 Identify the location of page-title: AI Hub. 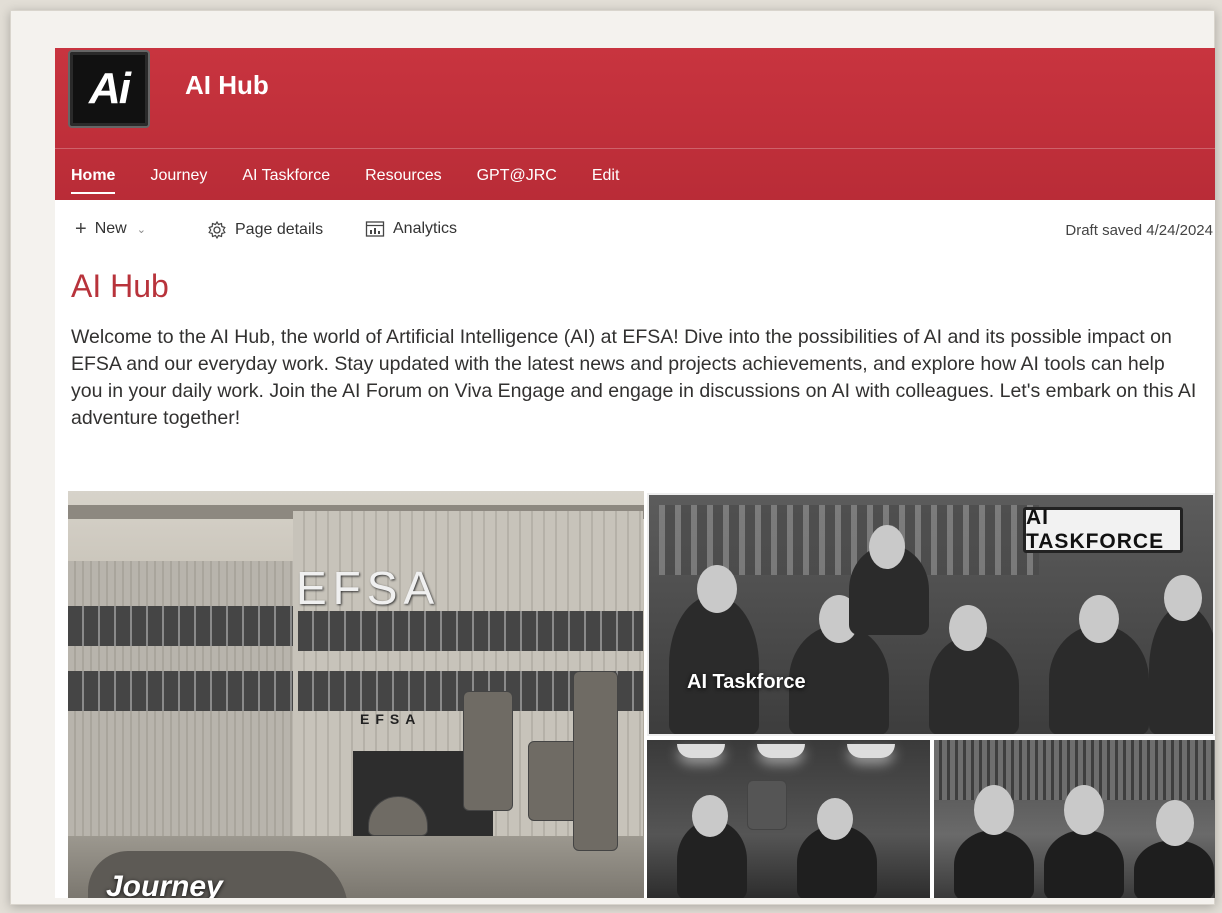
(120, 286).